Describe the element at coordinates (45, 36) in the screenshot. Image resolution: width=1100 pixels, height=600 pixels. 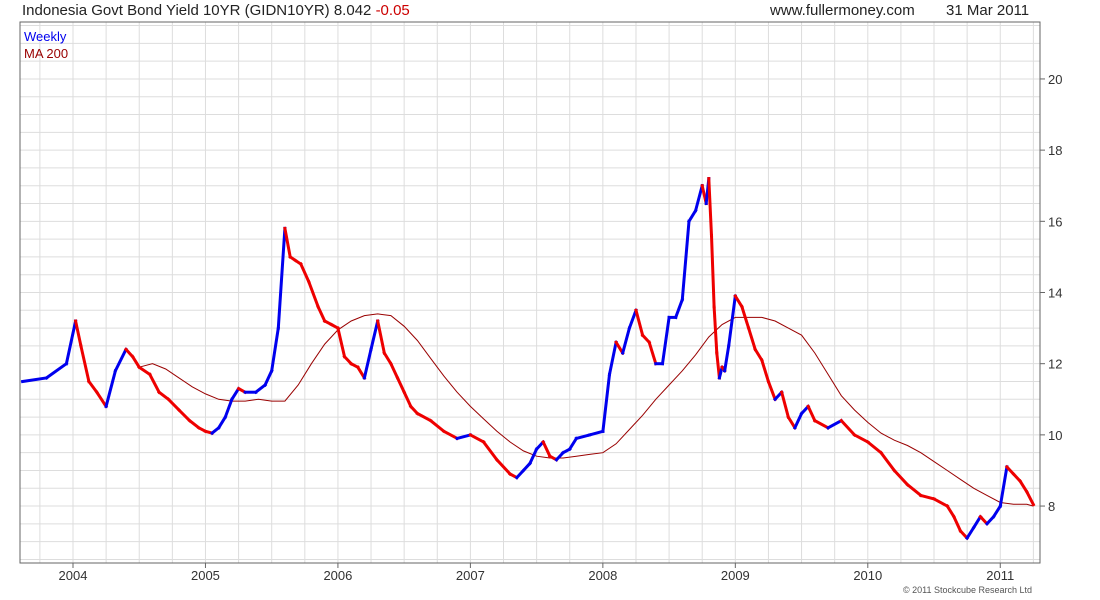
I see `legend-weekly: Weekly` at that location.